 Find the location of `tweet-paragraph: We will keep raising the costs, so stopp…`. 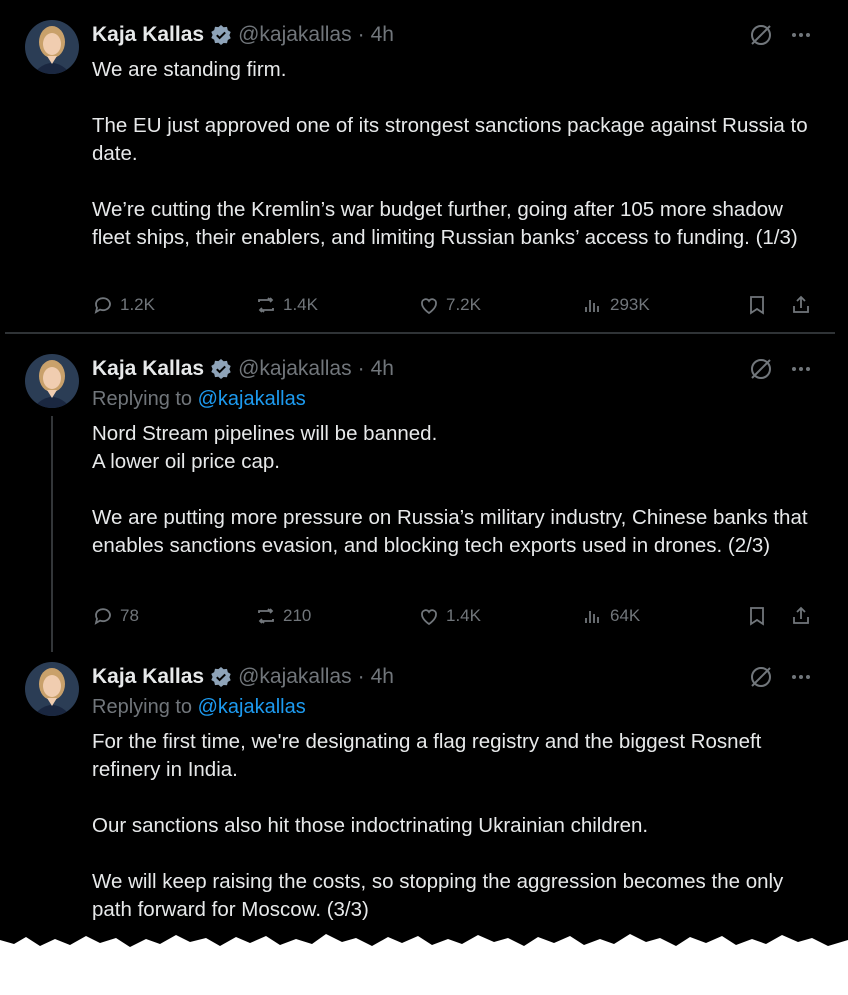

tweet-paragraph: We will keep raising the costs, so stopp… is located at coordinates (438, 895).